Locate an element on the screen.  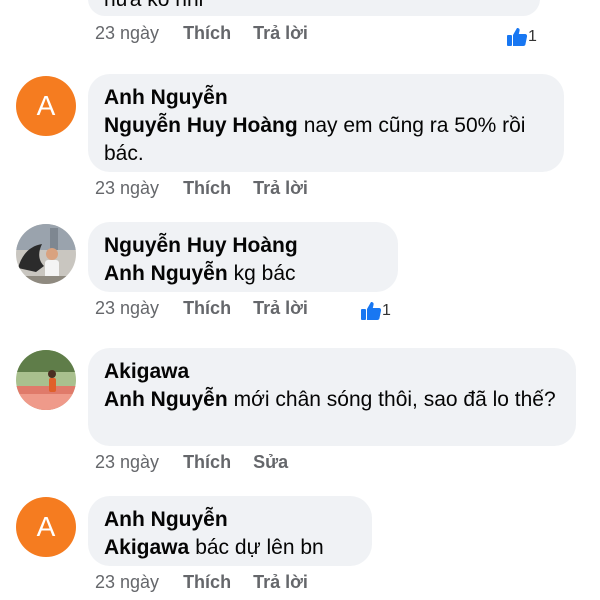
comment-body: bác dự lên bn is located at coordinates (259, 547).